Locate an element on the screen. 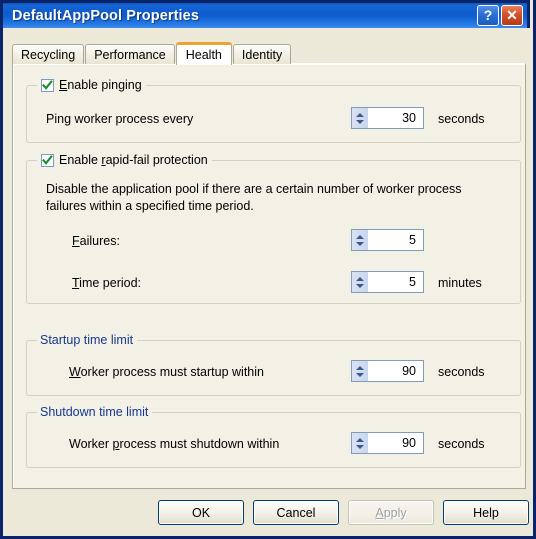  ping-interval-input: 30 is located at coordinates (396, 118).